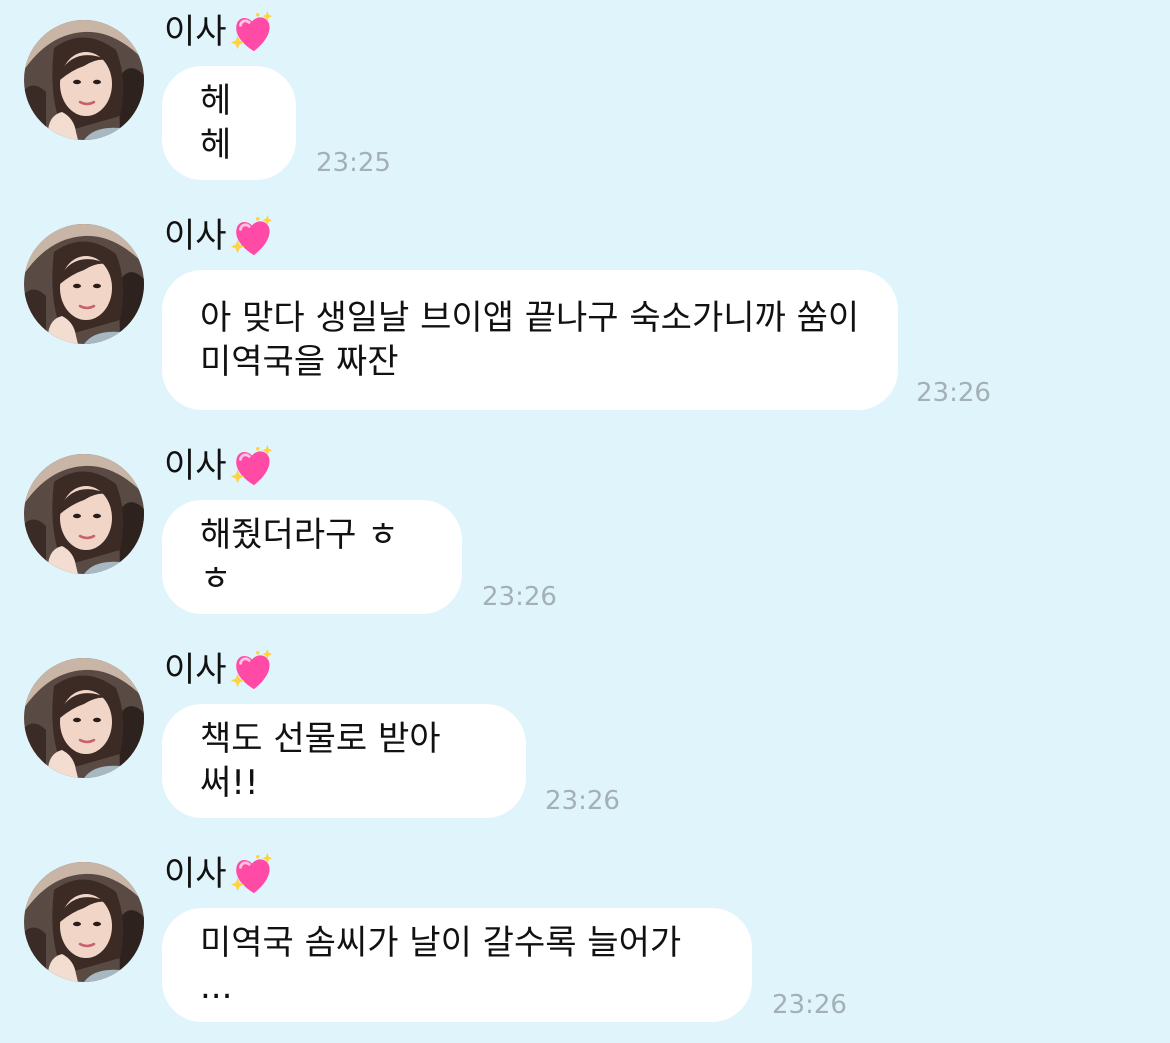 The height and width of the screenshot is (1043, 1170). I want to click on message-bubble: 해줬더라구 ㅎㅎ, so click(312, 557).